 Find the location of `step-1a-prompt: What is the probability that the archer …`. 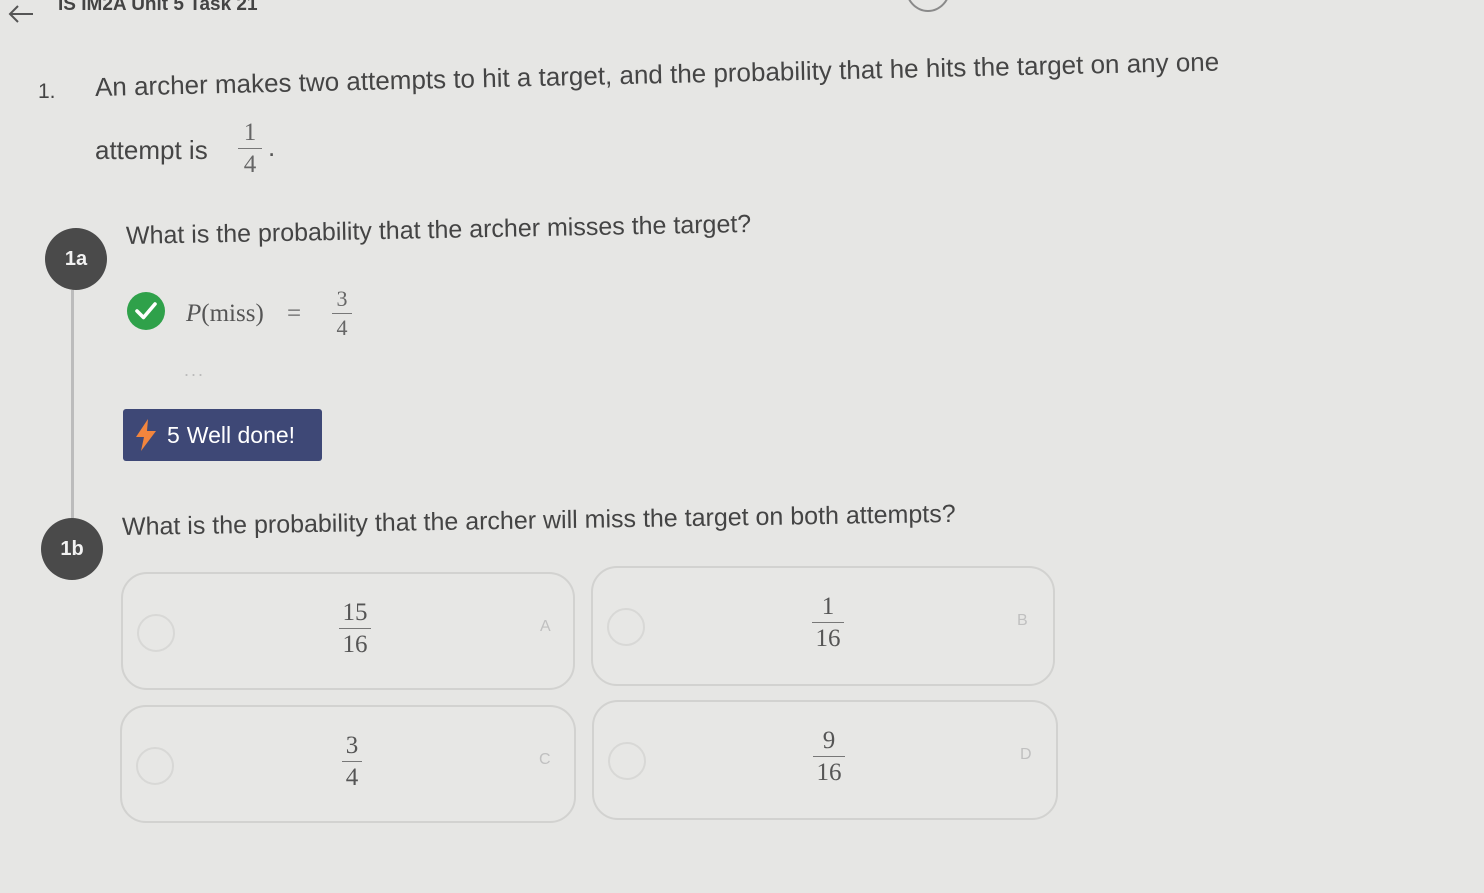

step-1a-prompt: What is the probability that the archer … is located at coordinates (438, 229).